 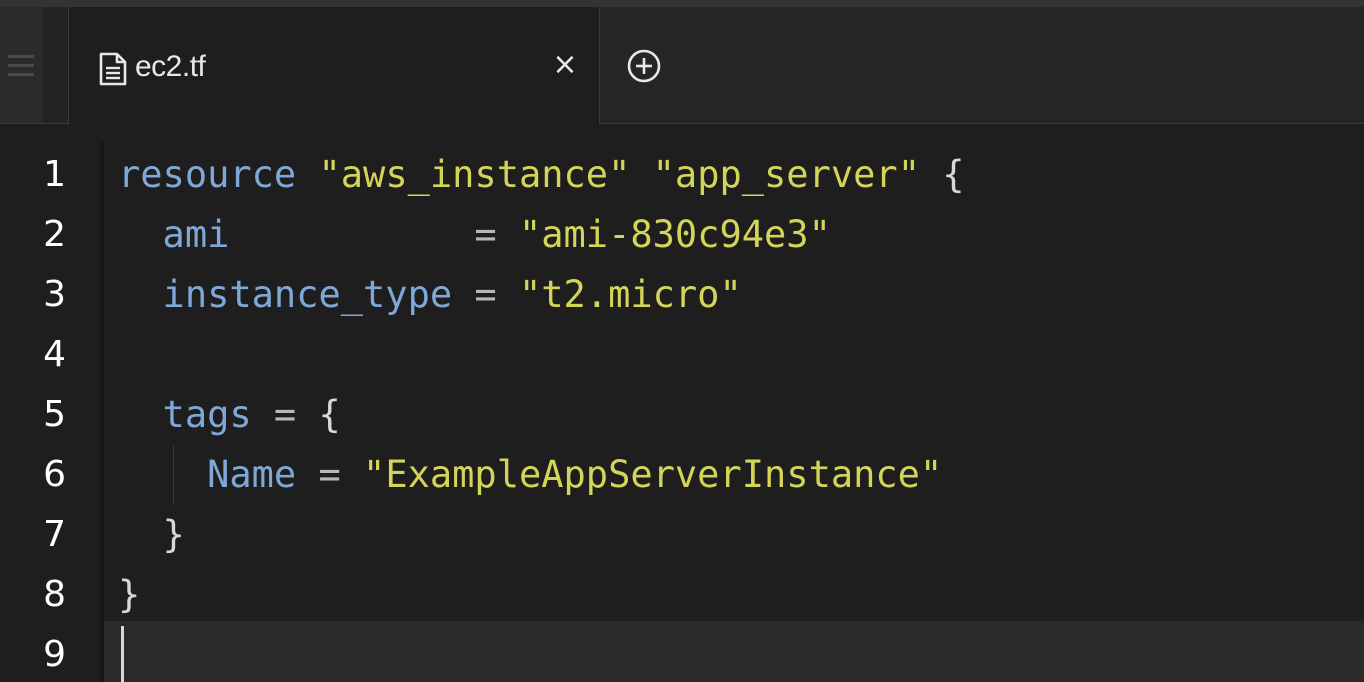 I want to click on line-number: 9, so click(x=54, y=654).